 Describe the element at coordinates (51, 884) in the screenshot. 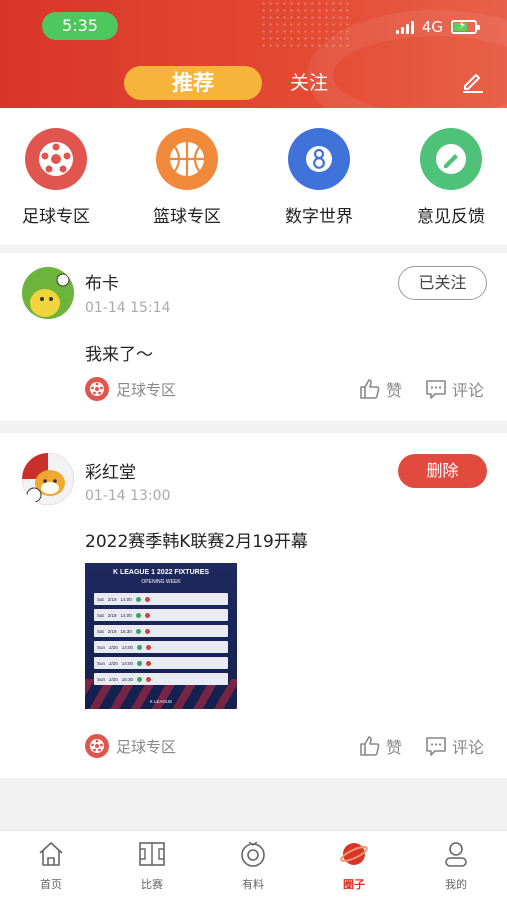

I see `tab-label: 首页` at that location.